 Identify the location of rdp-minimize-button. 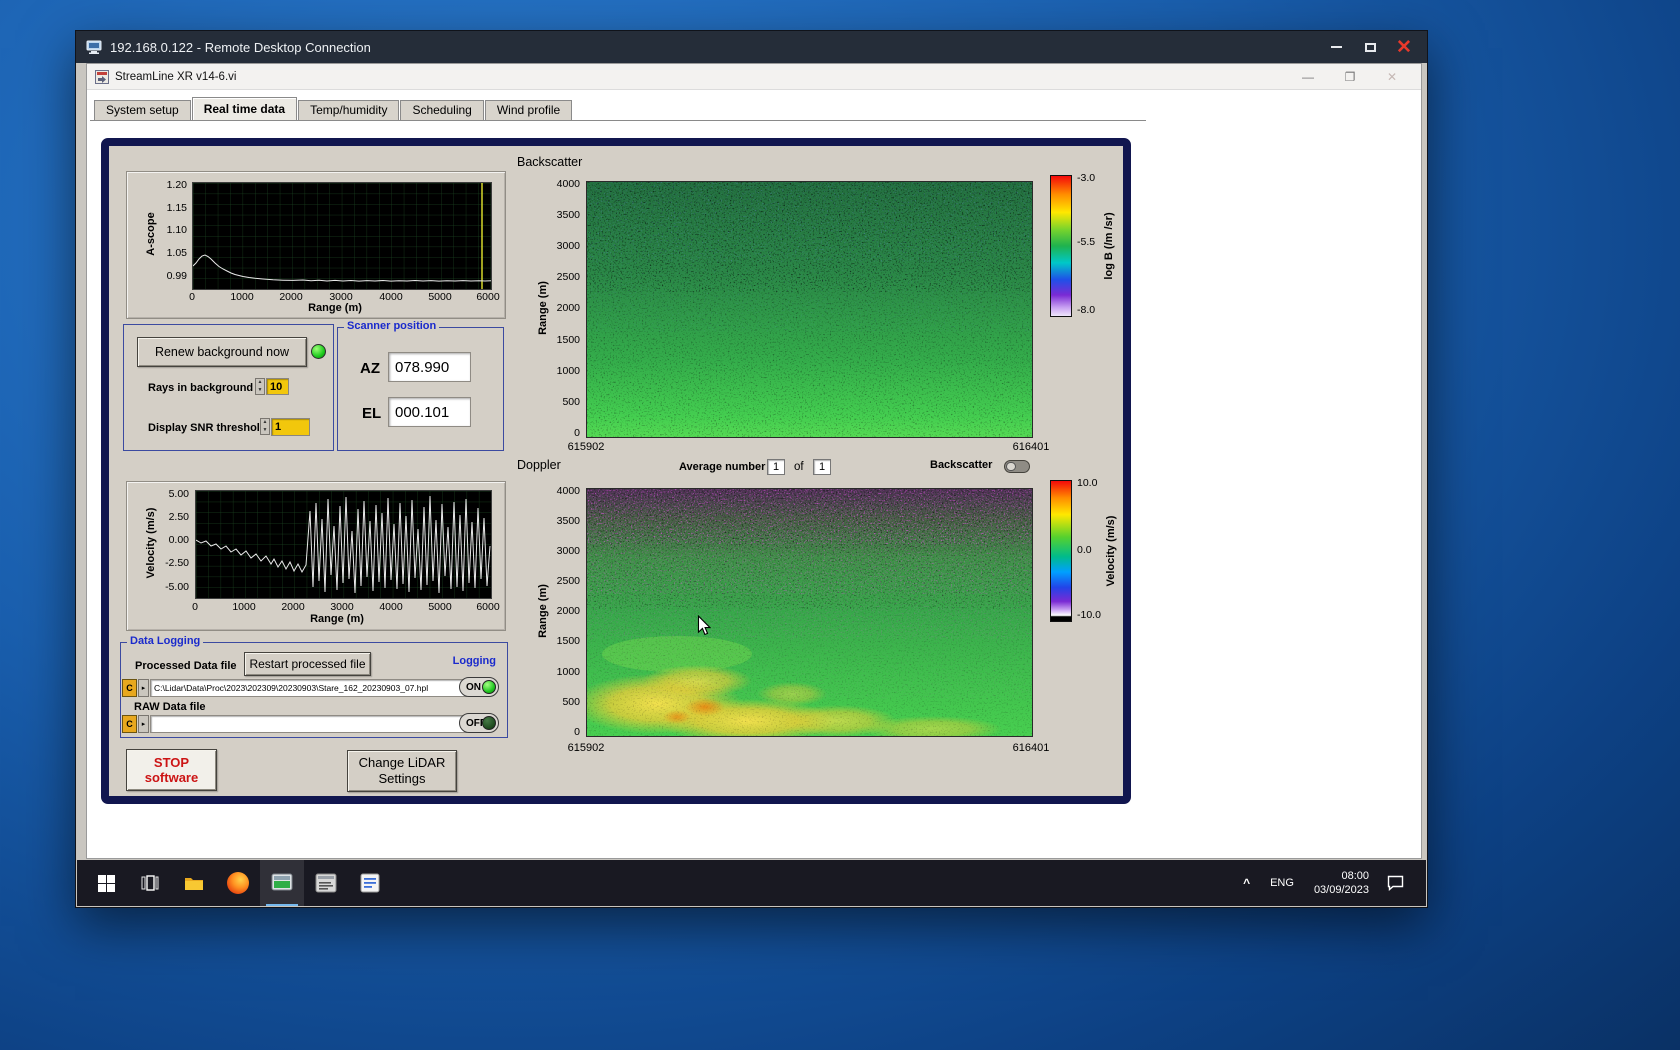
(1336, 47).